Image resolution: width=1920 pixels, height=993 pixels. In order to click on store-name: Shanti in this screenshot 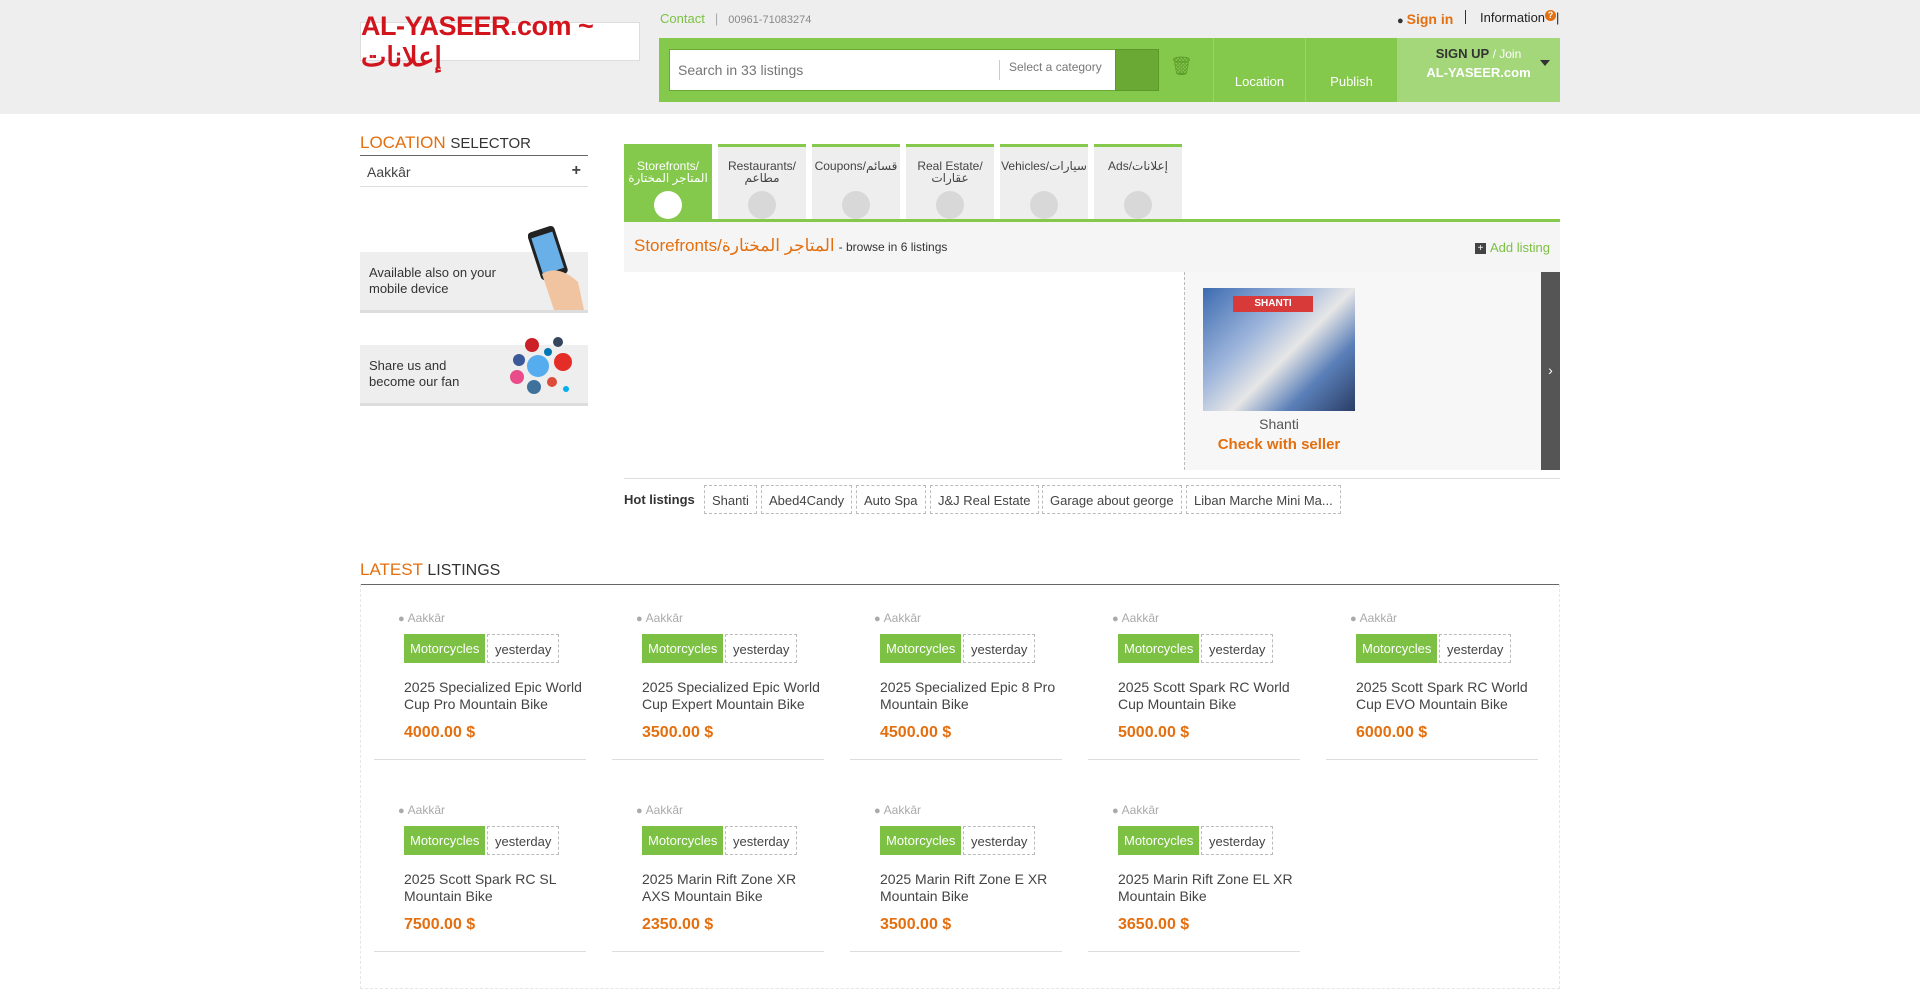, I will do `click(1279, 424)`.